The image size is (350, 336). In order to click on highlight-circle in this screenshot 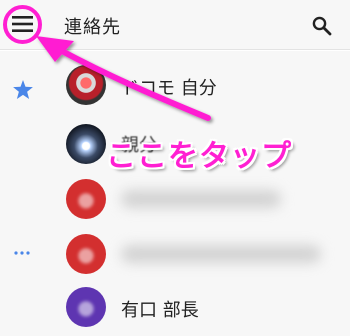, I will do `click(22, 24)`.